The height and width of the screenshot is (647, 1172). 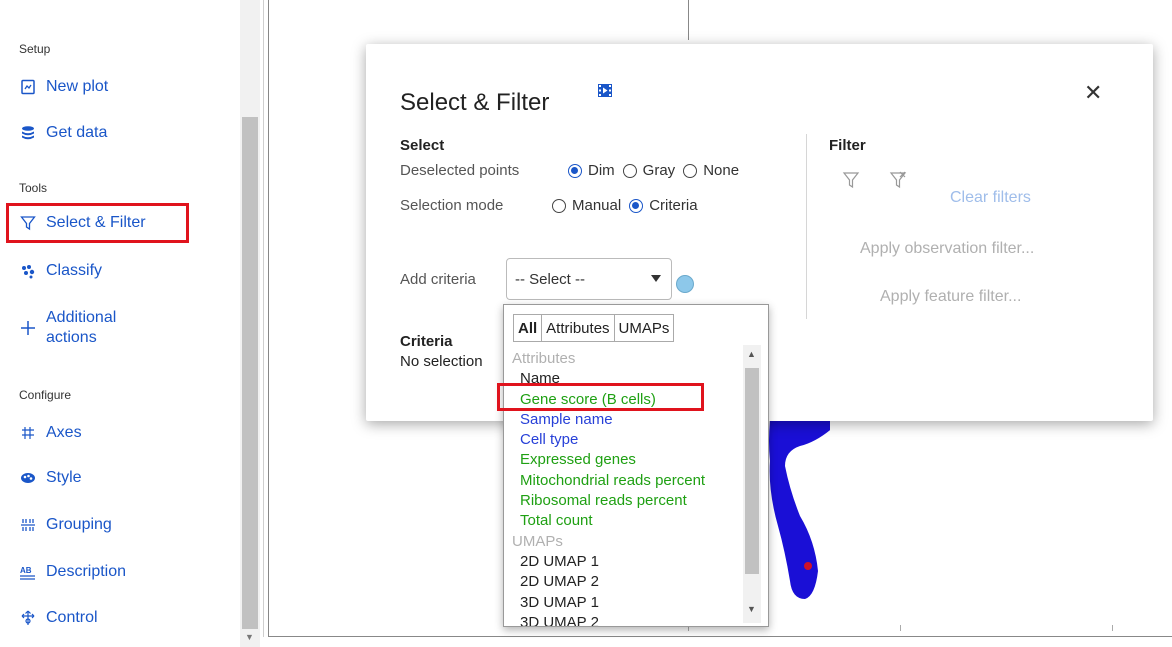 What do you see at coordinates (77, 86) in the screenshot?
I see `sidebar-item-label: New plot` at bounding box center [77, 86].